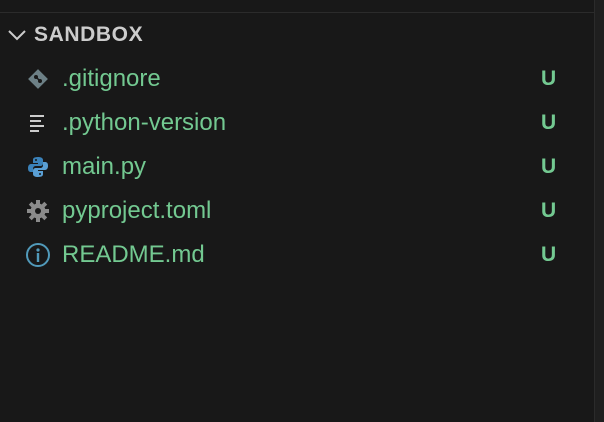 The height and width of the screenshot is (422, 604). Describe the element at coordinates (38, 255) in the screenshot. I see `info-icon` at that location.